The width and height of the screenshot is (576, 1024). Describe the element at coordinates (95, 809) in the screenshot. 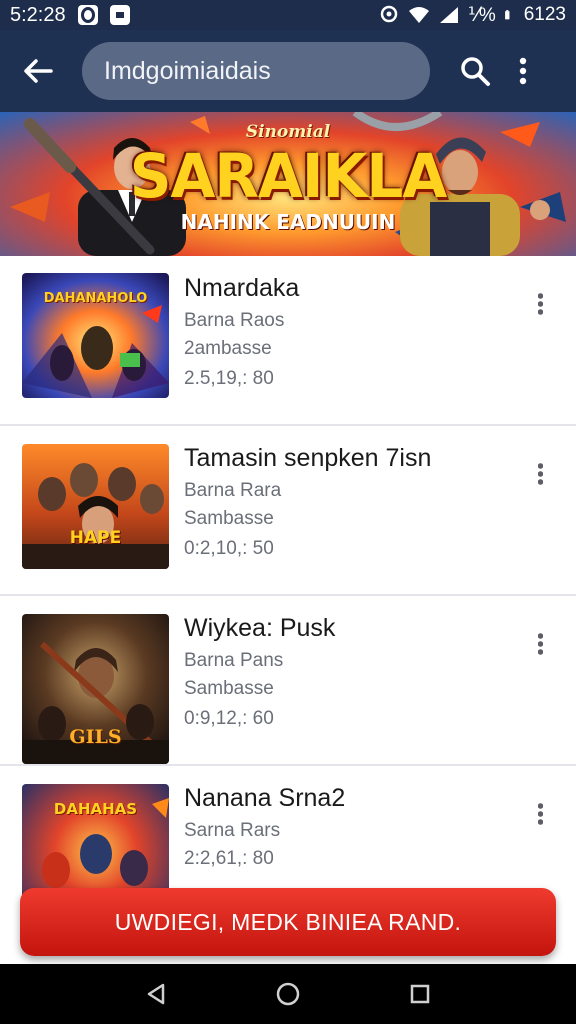

I see `thumbnail-title: DAHAHAS` at that location.